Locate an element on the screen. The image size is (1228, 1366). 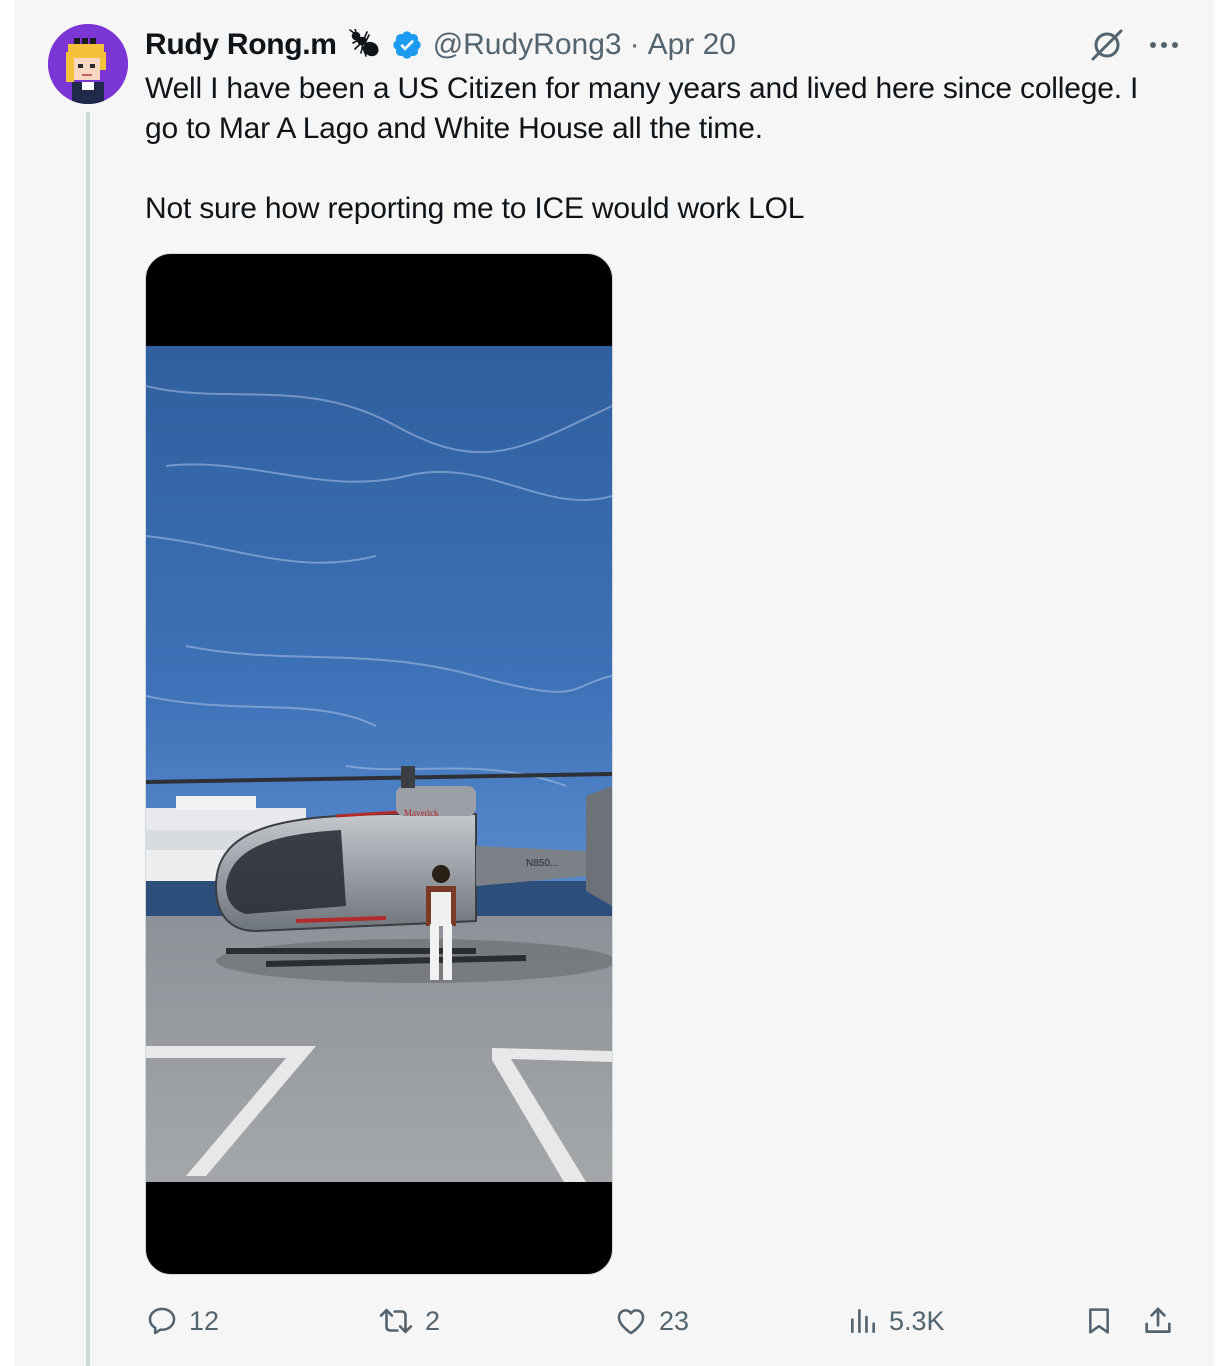
avatar-pixel-art is located at coordinates (88, 64).